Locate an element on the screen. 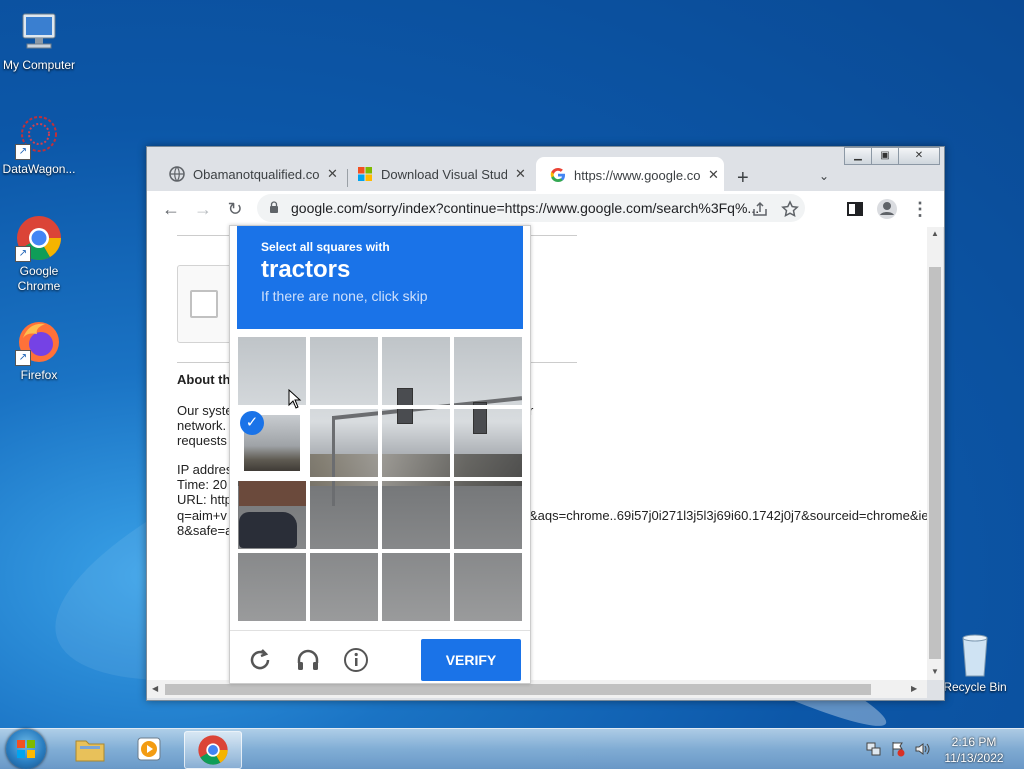 This screenshot has height=769, width=1024. mouse-cursor-icon is located at coordinates (295, 399).